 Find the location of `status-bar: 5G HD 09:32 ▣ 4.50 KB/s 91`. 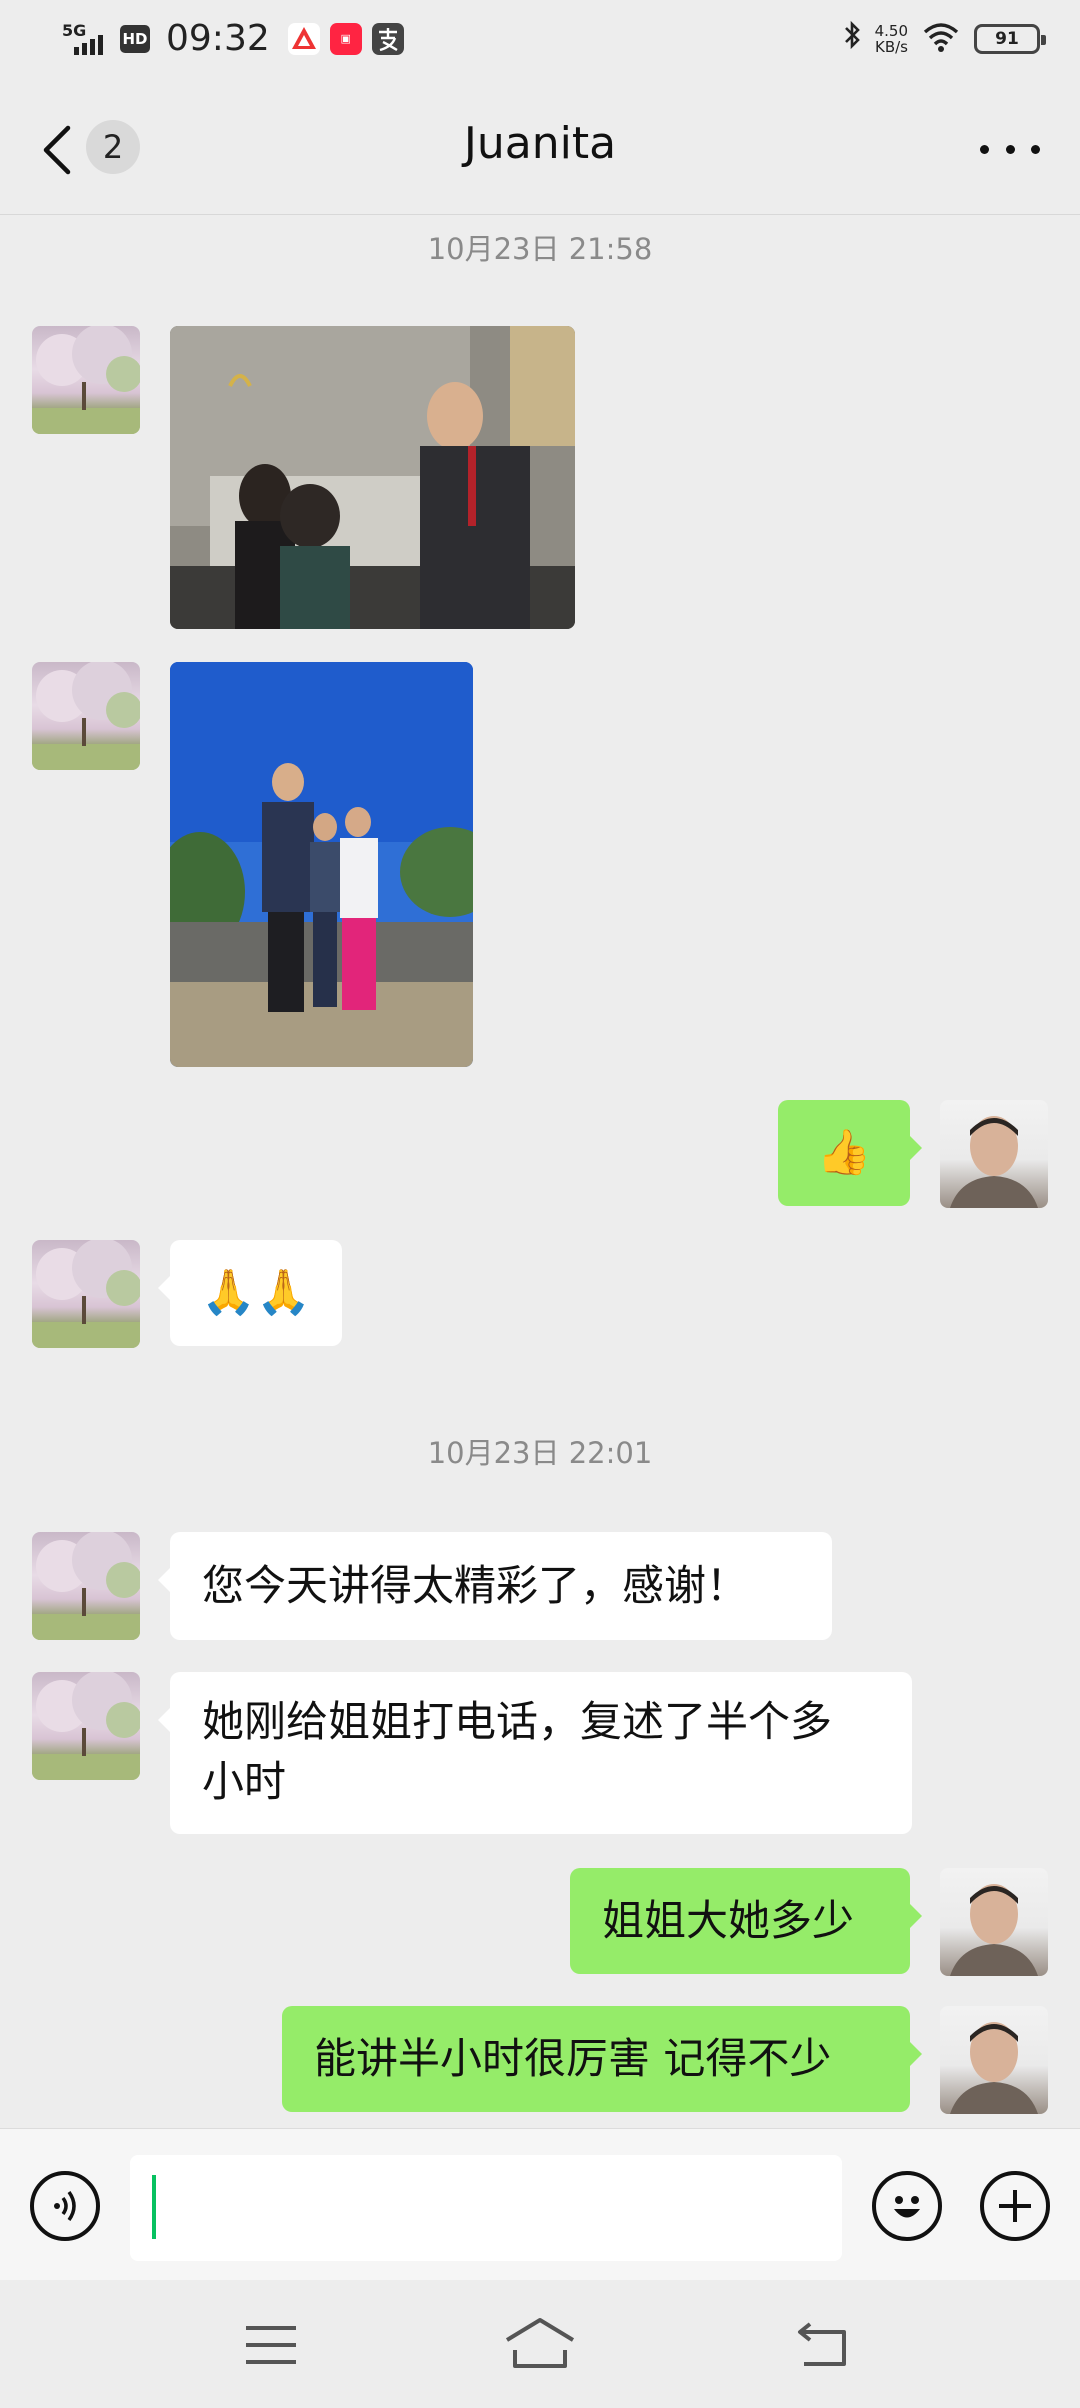

status-bar: 5G HD 09:32 ▣ 4.50 KB/s 91 is located at coordinates (540, 42).